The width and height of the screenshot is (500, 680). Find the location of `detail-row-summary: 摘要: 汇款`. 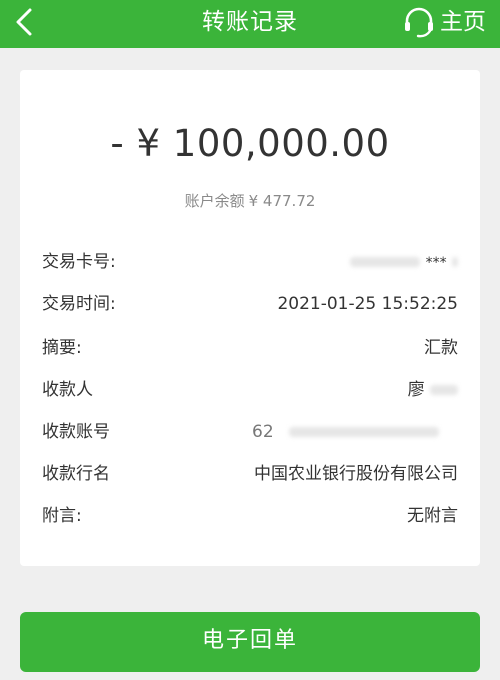

detail-row-summary: 摘要: 汇款 is located at coordinates (250, 348).